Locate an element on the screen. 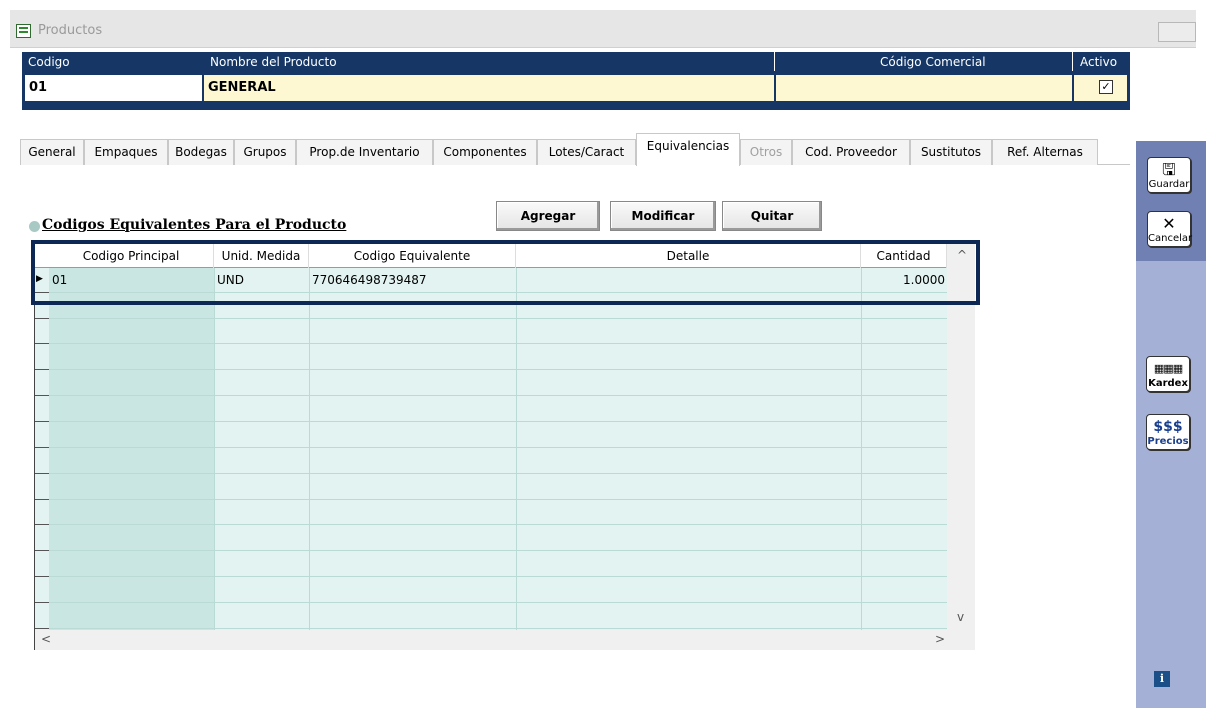 Image resolution: width=1206 pixels, height=708 pixels. tab-empaques: Empaques is located at coordinates (126, 152).